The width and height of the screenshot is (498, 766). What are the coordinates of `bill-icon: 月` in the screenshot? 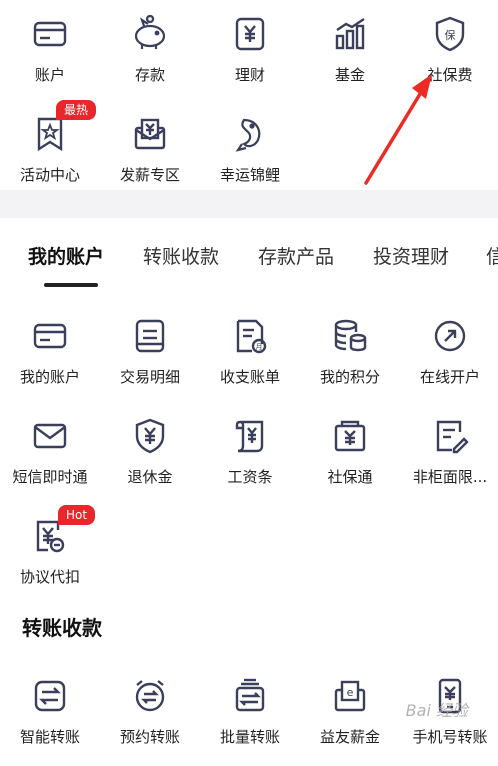 It's located at (250, 336).